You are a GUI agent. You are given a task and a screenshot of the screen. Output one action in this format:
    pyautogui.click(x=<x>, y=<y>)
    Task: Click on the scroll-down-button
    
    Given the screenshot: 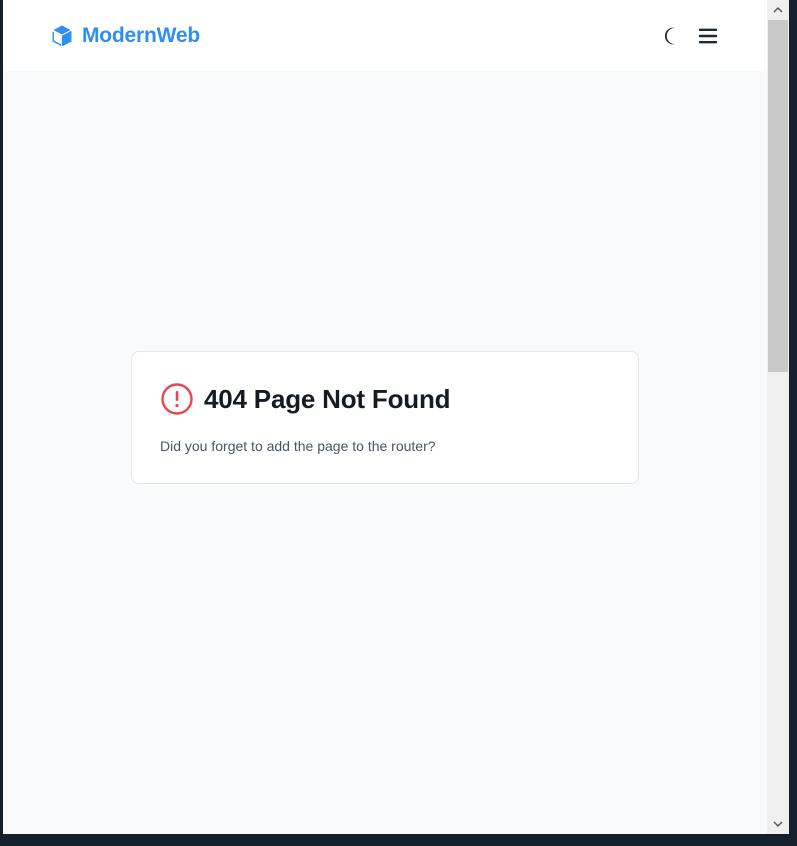 What is the action you would take?
    pyautogui.click(x=778, y=824)
    